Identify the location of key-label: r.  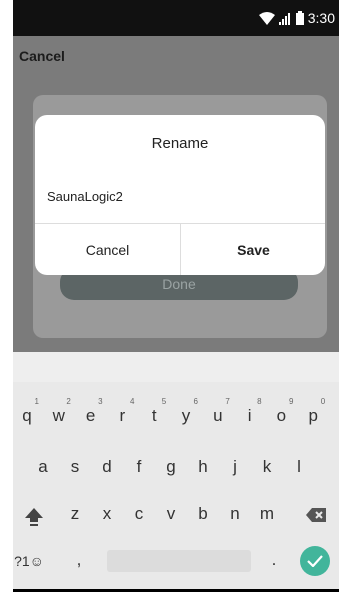
(122, 415).